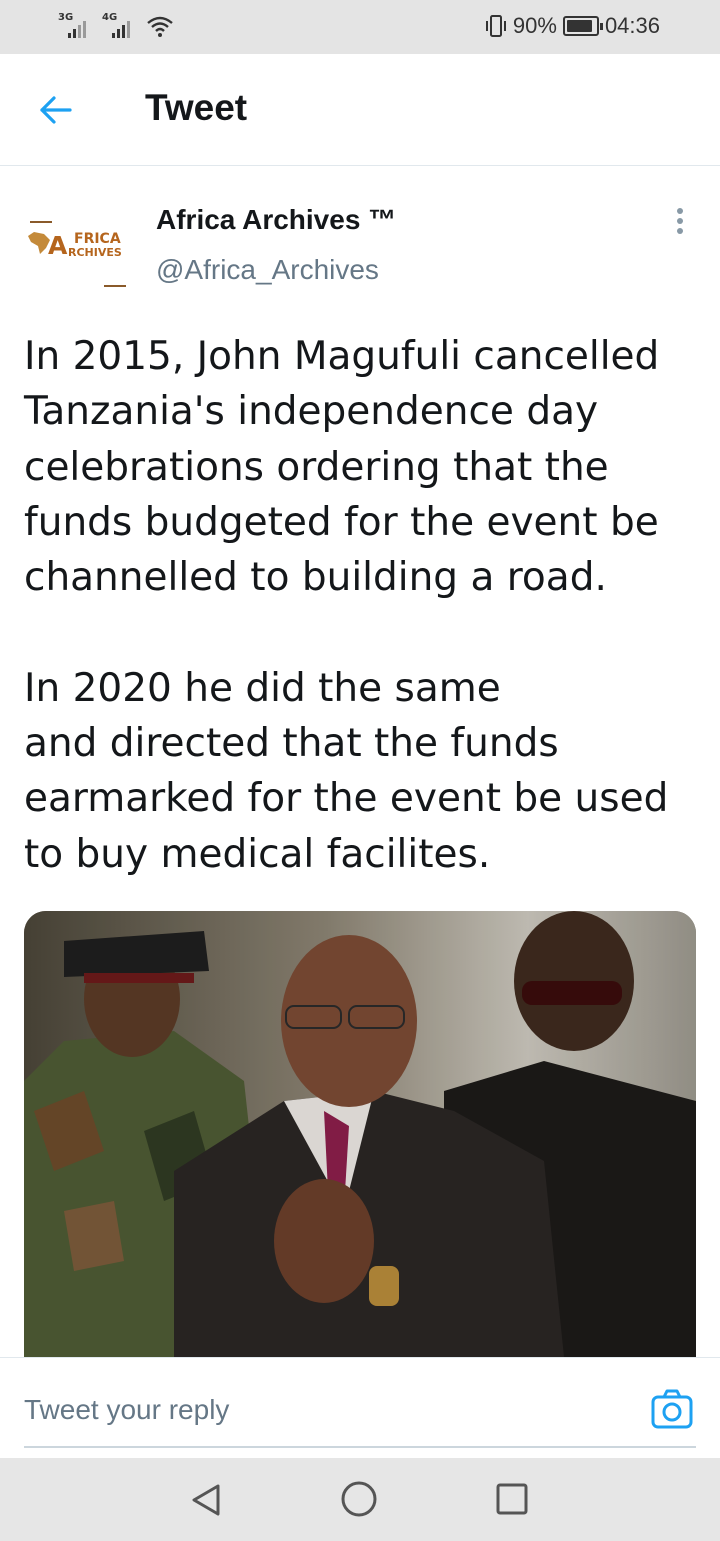  What do you see at coordinates (126, 1410) in the screenshot?
I see `reply-input: Tweet your reply` at bounding box center [126, 1410].